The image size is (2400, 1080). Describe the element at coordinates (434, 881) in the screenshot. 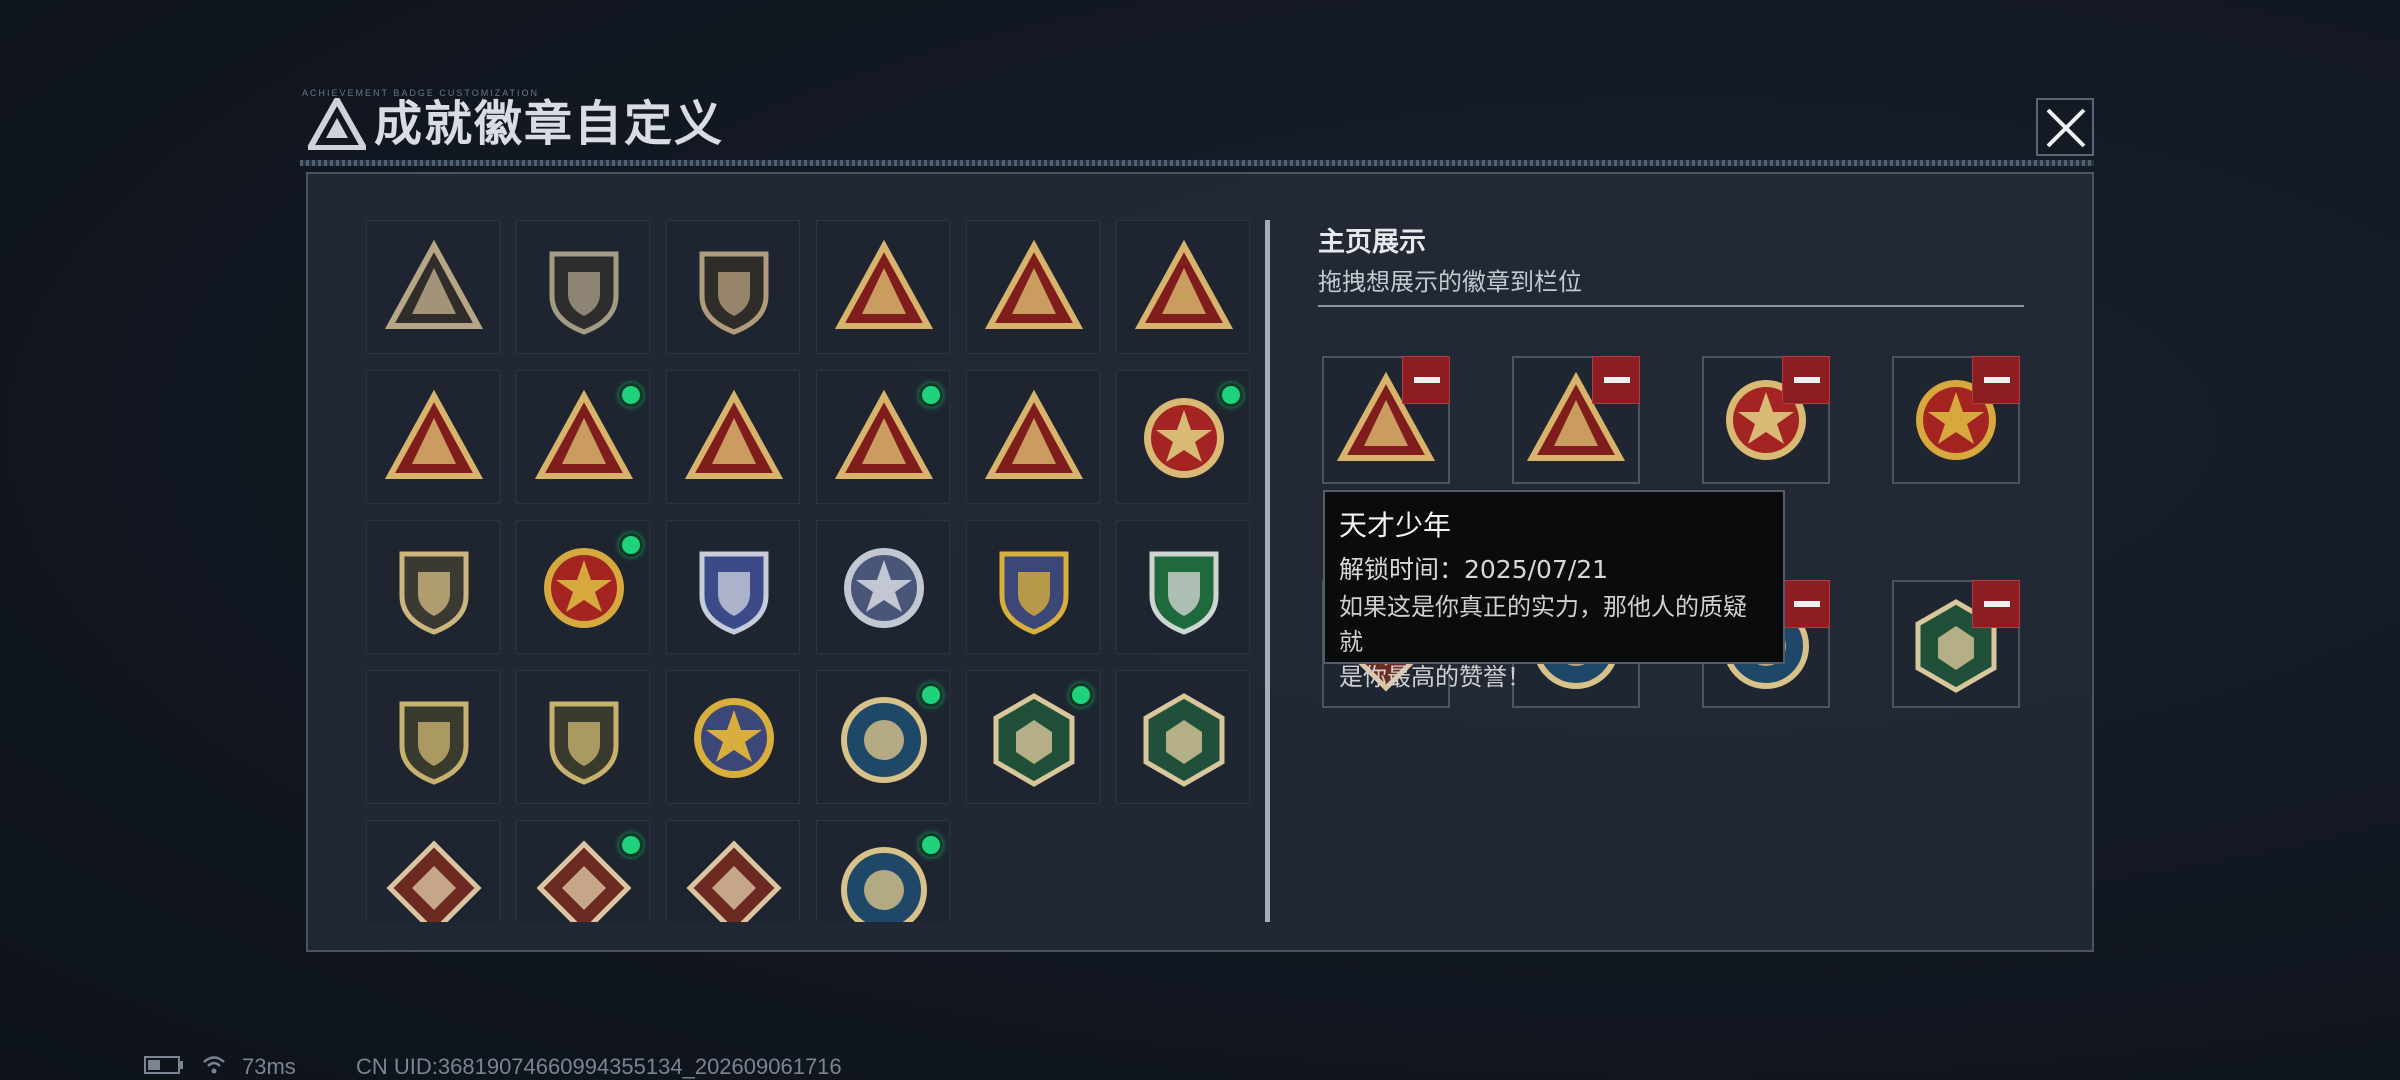

I see `dragon-diamond-badge-icon` at that location.